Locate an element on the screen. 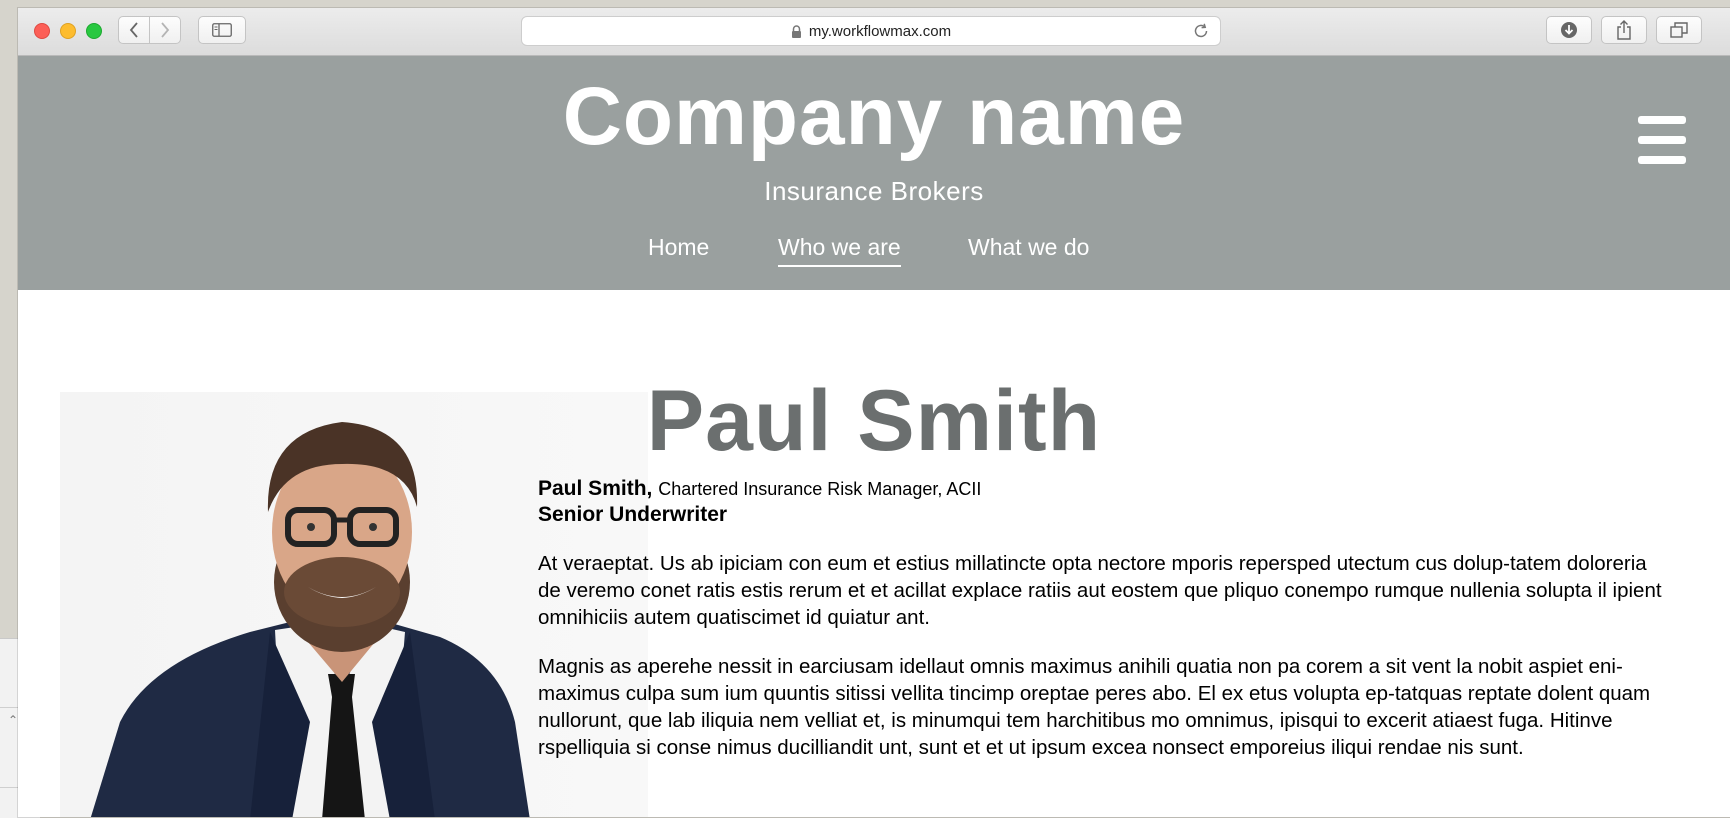 This screenshot has height=818, width=1730. sidebar-icon is located at coordinates (222, 30).